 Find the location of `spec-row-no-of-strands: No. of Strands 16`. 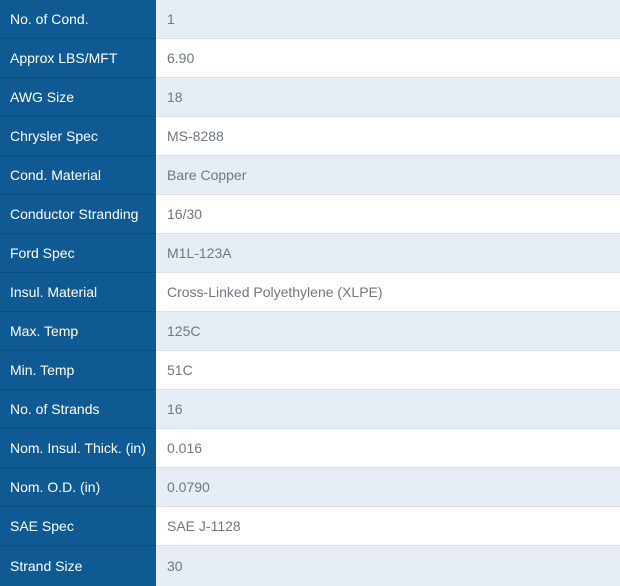

spec-row-no-of-strands: No. of Strands 16 is located at coordinates (310, 409).